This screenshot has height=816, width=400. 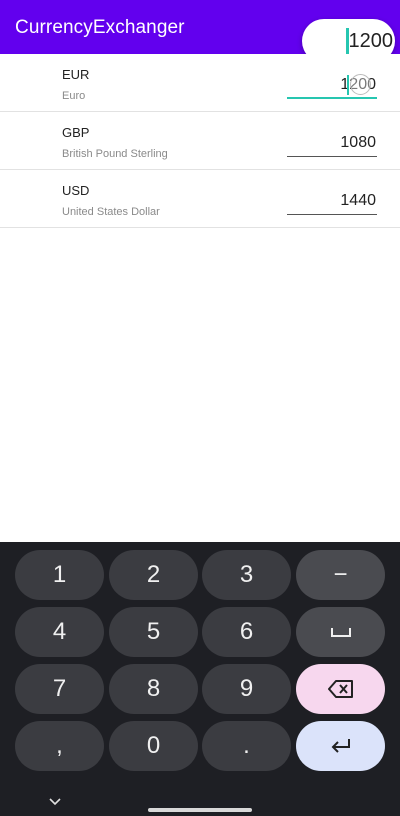 I want to click on key-0: 0, so click(x=153, y=746).